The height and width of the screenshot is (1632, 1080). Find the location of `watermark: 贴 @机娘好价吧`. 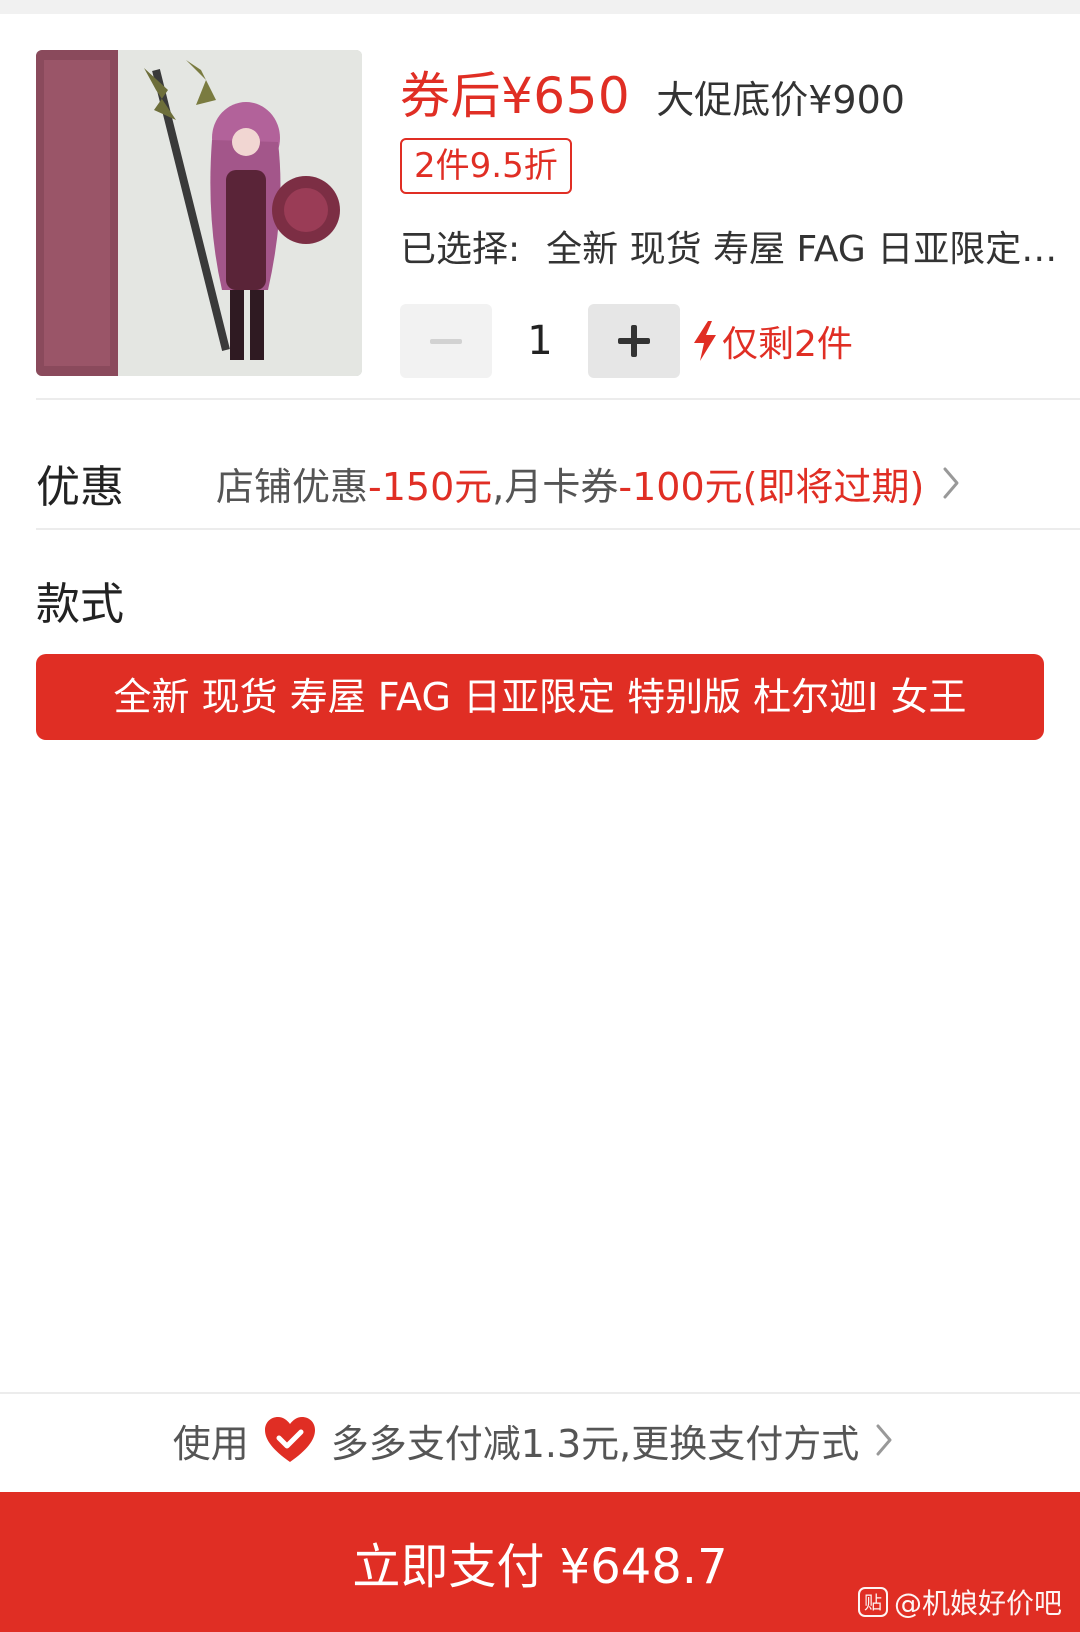

watermark: 贴 @机娘好价吧 is located at coordinates (959, 1602).